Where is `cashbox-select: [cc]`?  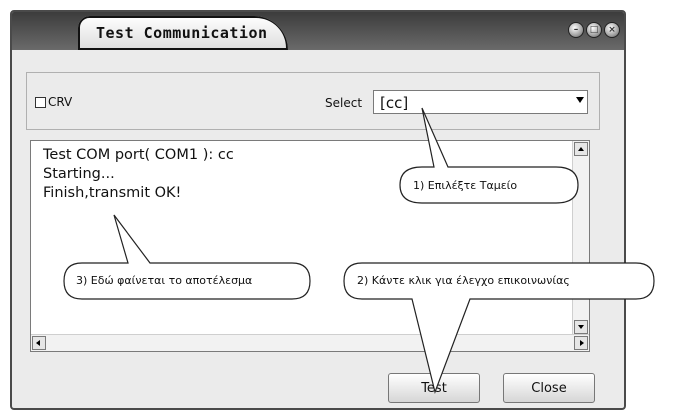
cashbox-select: [cc] is located at coordinates (480, 102).